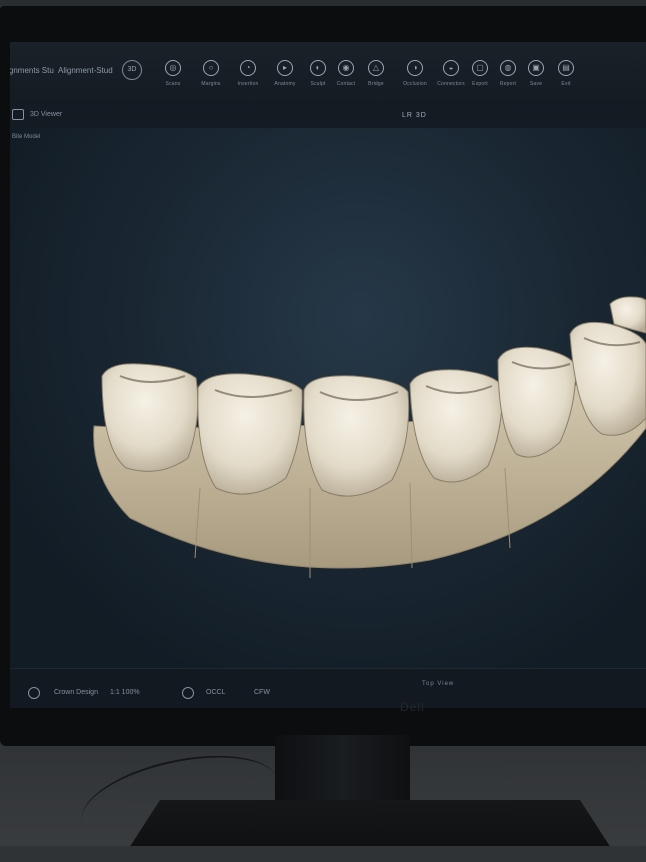 The width and height of the screenshot is (646, 862). What do you see at coordinates (262, 692) in the screenshot?
I see `cfw-toggle: CFW` at bounding box center [262, 692].